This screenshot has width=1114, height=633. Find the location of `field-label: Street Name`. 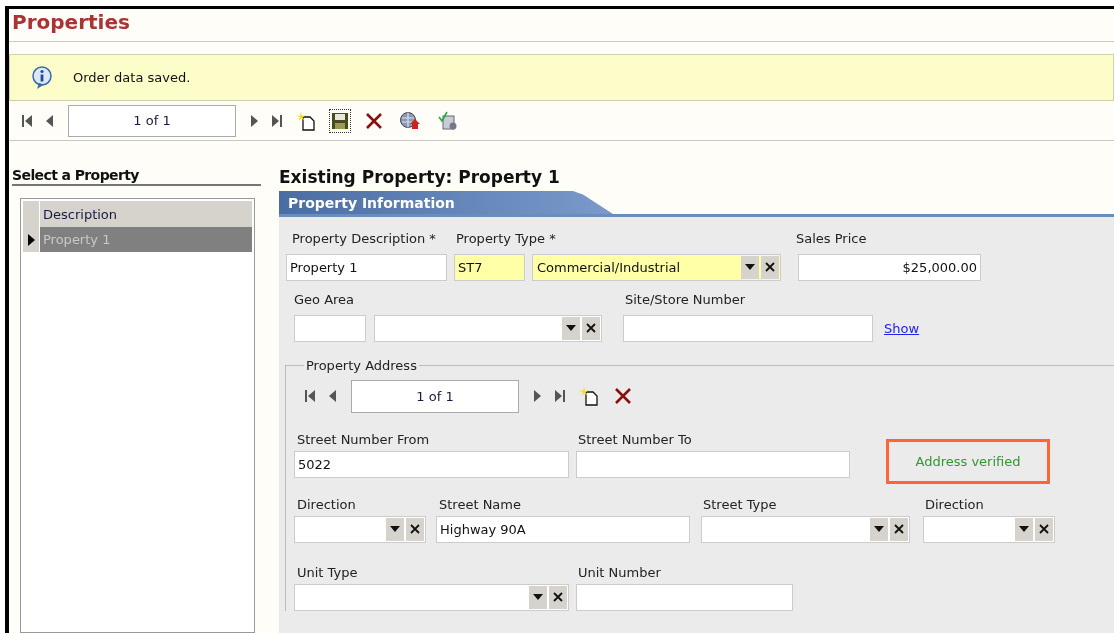

field-label: Street Name is located at coordinates (480, 504).